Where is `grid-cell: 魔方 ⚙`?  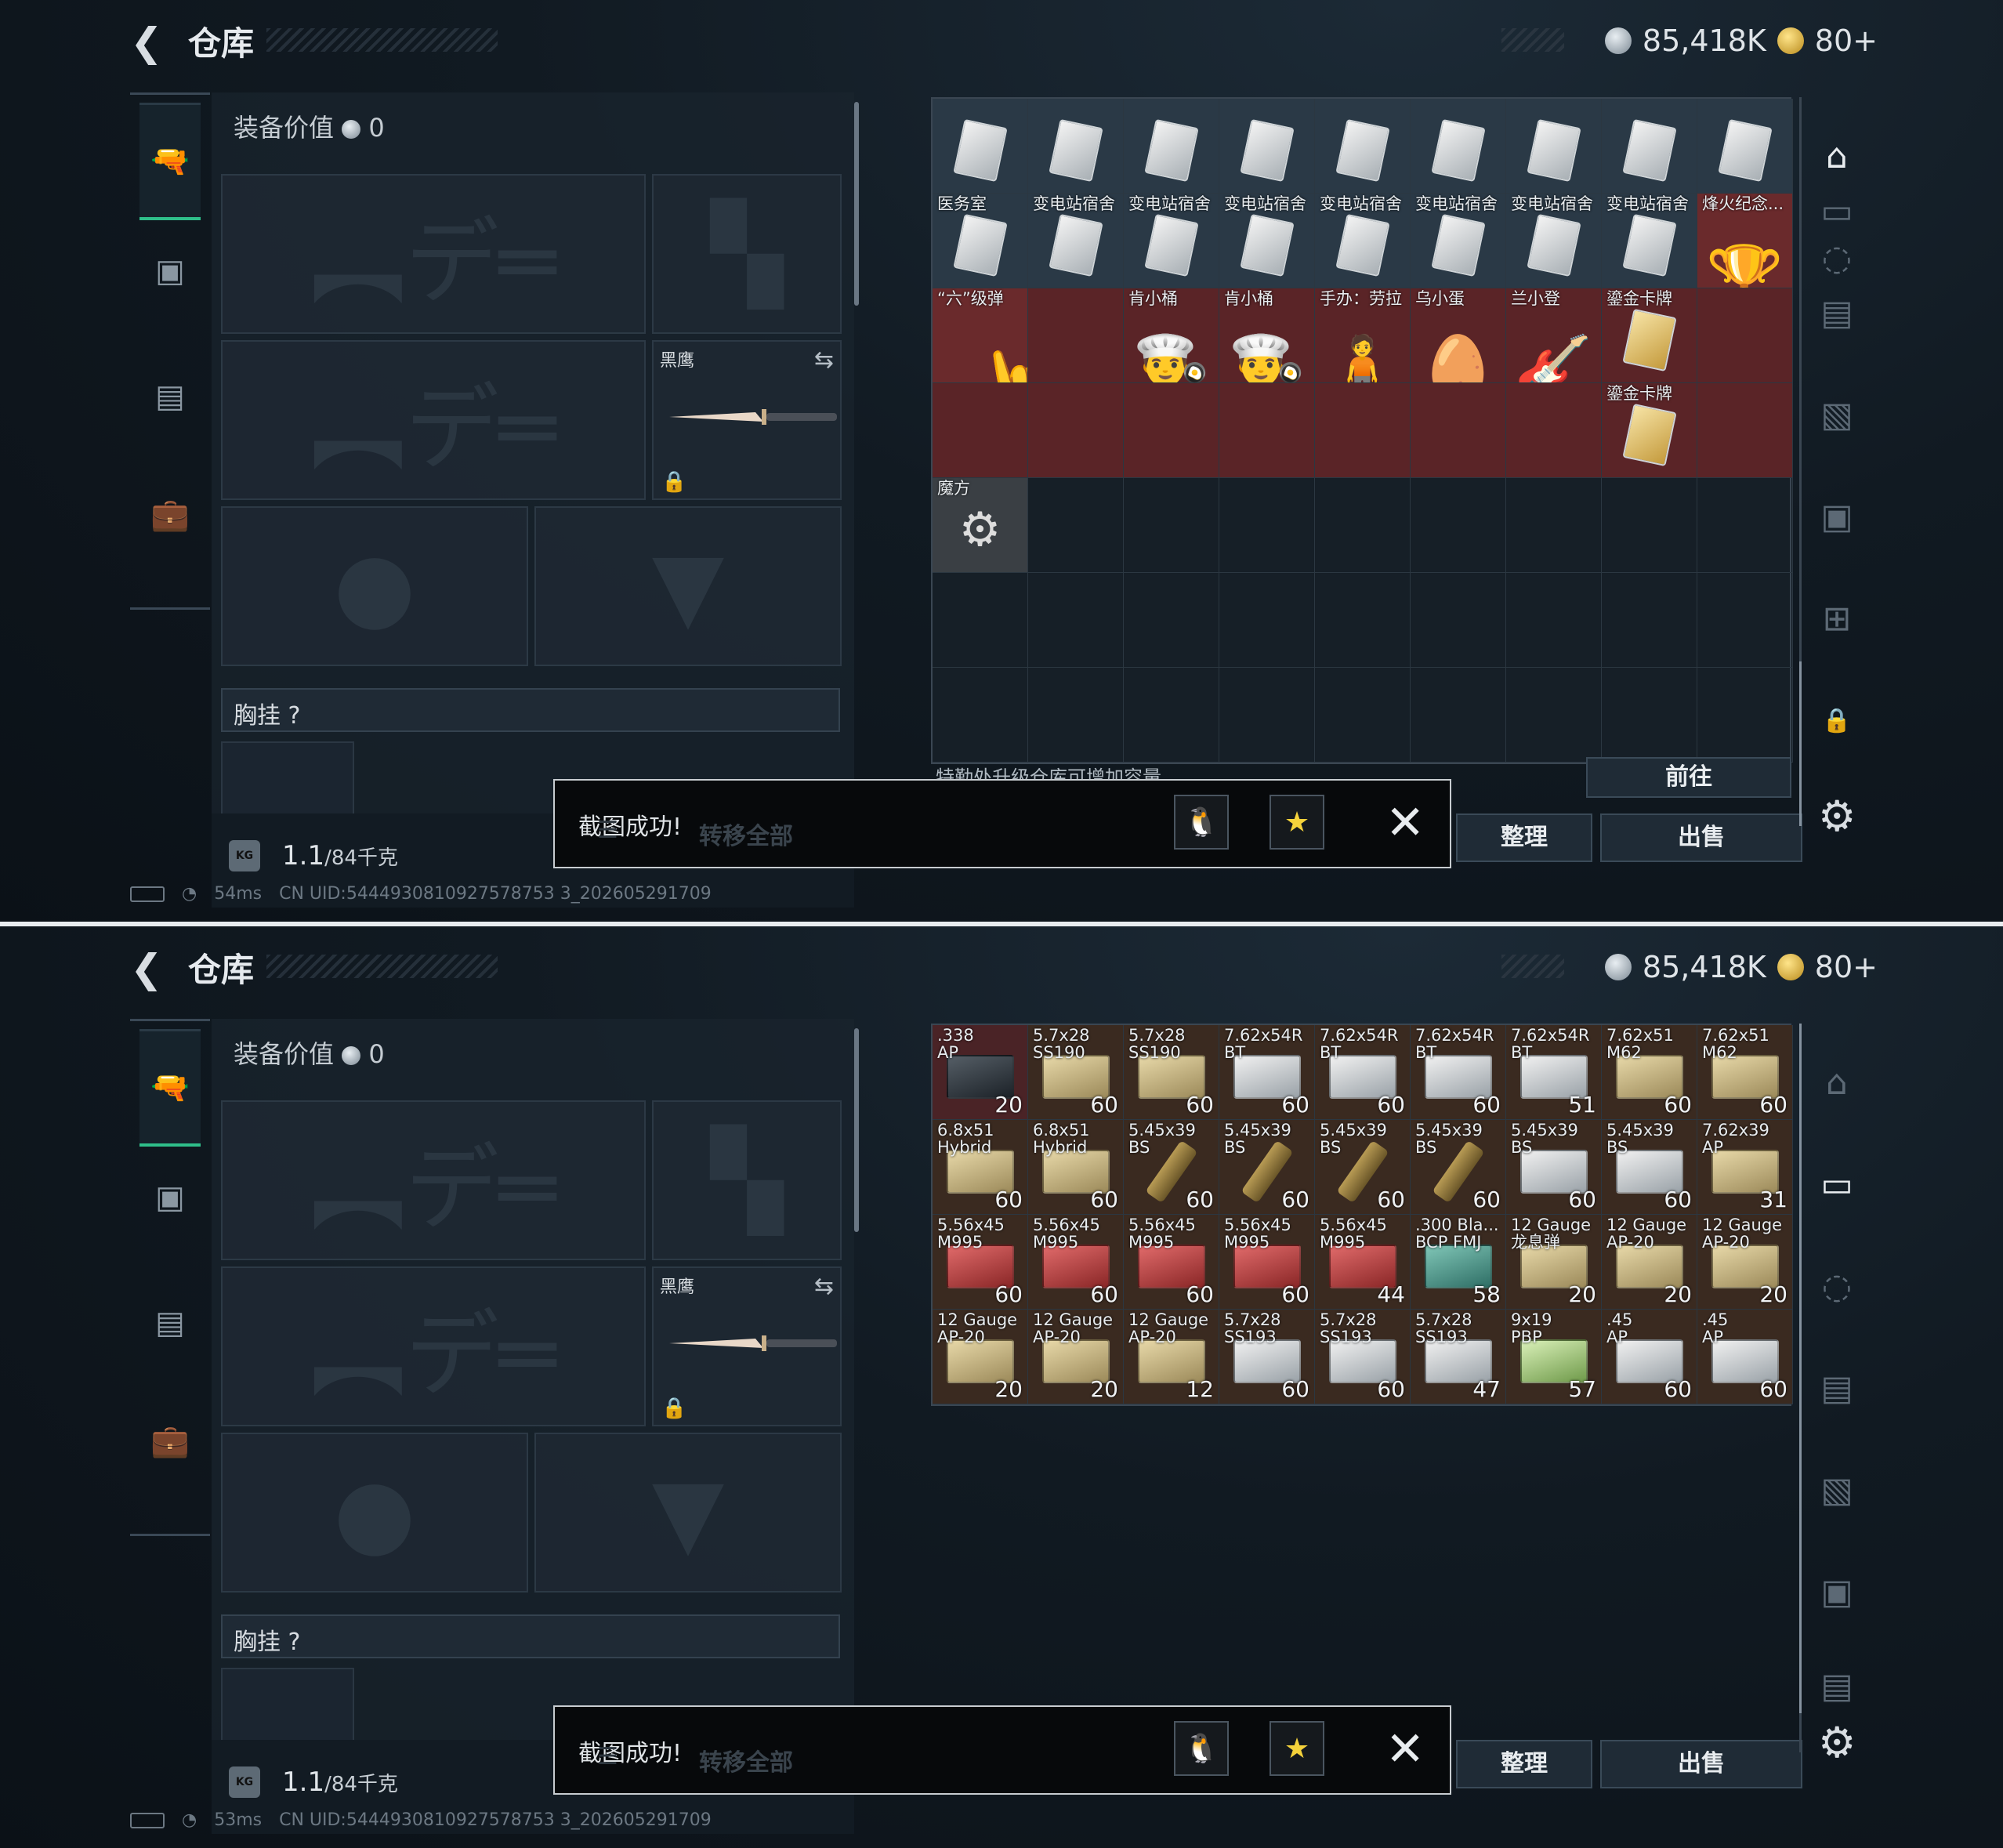 grid-cell: 魔方 ⚙ is located at coordinates (980, 525).